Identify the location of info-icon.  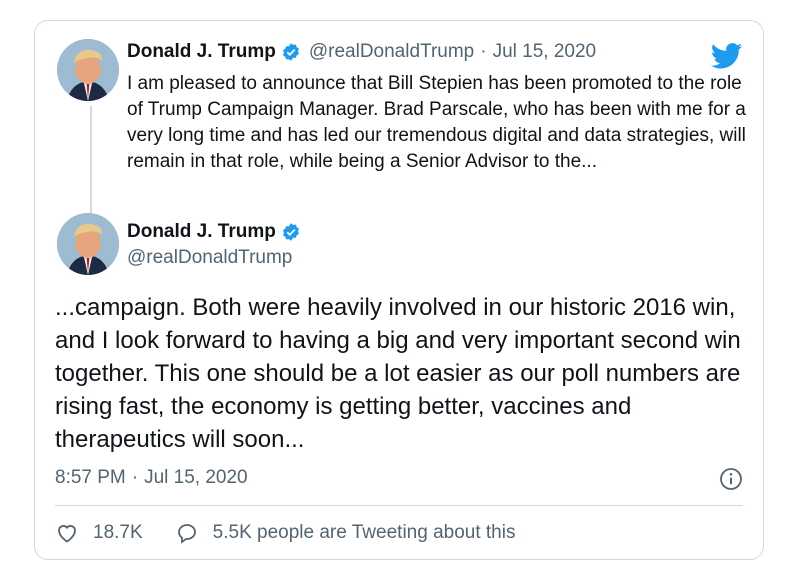
(731, 479).